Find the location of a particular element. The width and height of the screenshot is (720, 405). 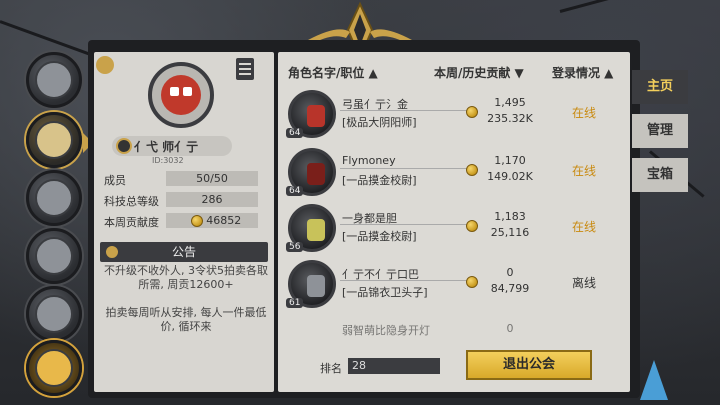

stat-value-weekly: 46852 is located at coordinates (212, 220).